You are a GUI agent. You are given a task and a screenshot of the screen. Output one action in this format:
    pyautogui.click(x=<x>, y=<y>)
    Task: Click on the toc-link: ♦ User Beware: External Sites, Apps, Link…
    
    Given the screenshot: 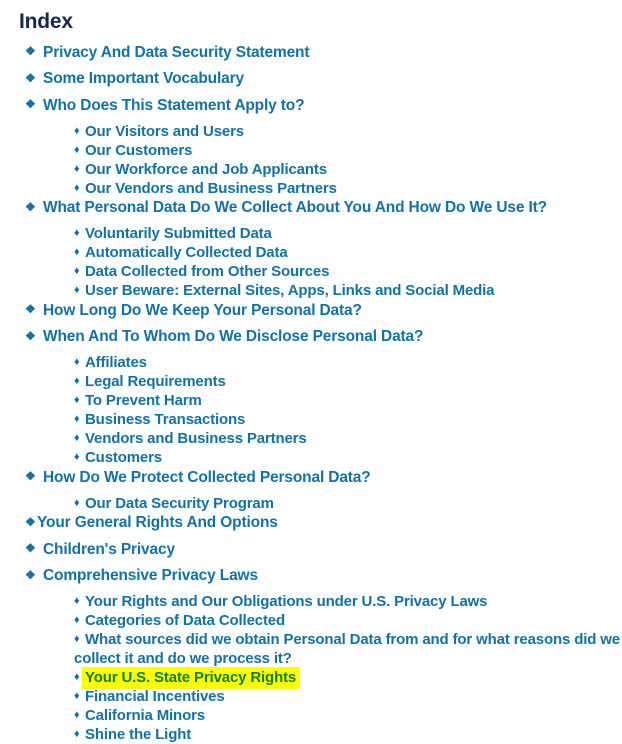 What is the action you would take?
    pyautogui.click(x=311, y=290)
    